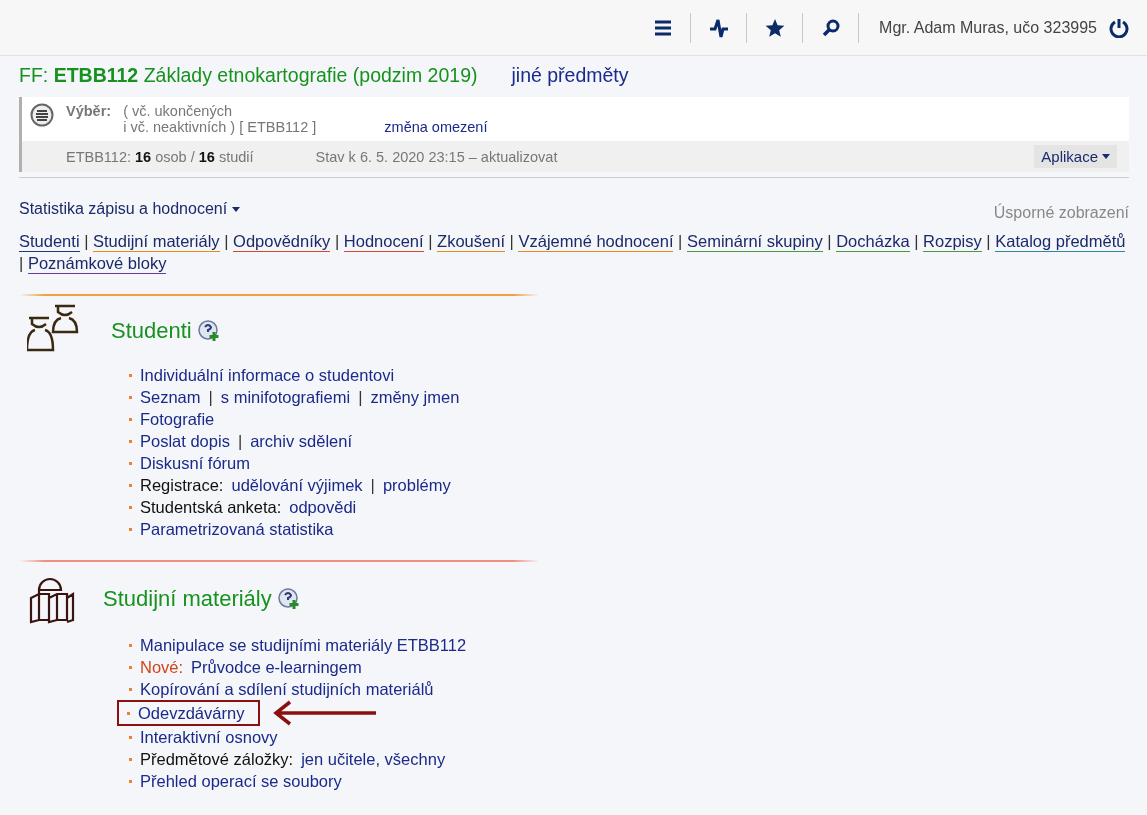  Describe the element at coordinates (177, 419) in the screenshot. I see `menu-link: Fotografie` at that location.